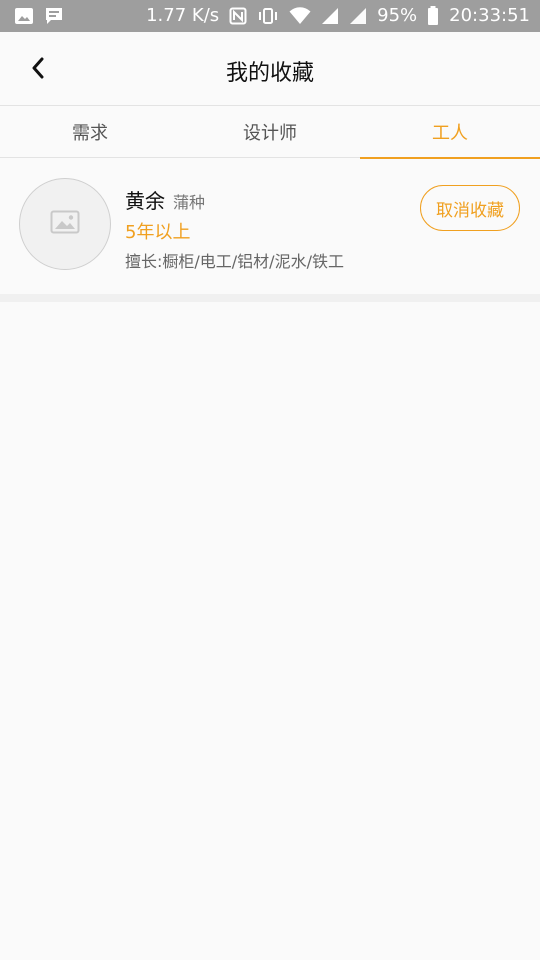 This screenshot has width=540, height=960. What do you see at coordinates (397, 15) in the screenshot?
I see `battery-percent: 95%` at bounding box center [397, 15].